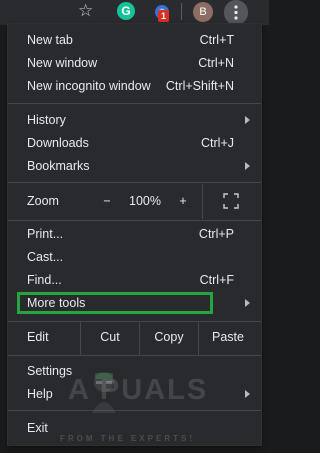  Describe the element at coordinates (134, 120) in the screenshot. I see `menu-item-history: History` at that location.